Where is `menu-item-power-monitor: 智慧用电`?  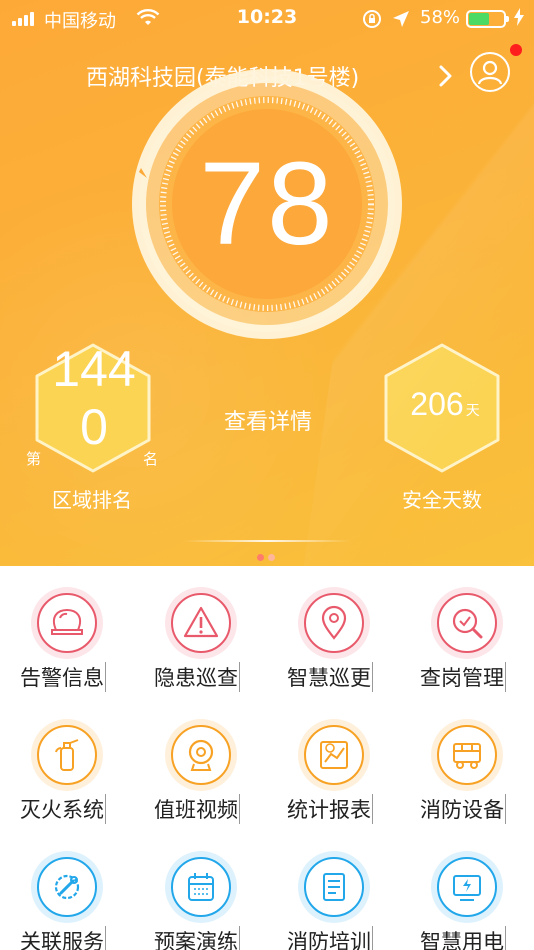
menu-item-power-monitor: 智慧用电 is located at coordinates (467, 890).